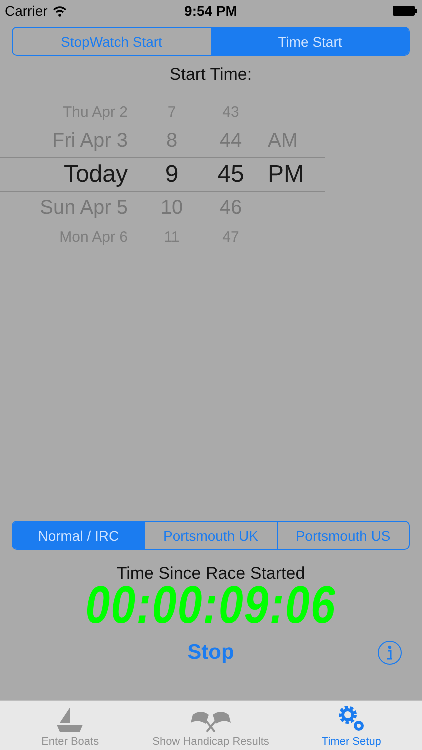  I want to click on segment-tab: Portsmouth UK, so click(210, 535).